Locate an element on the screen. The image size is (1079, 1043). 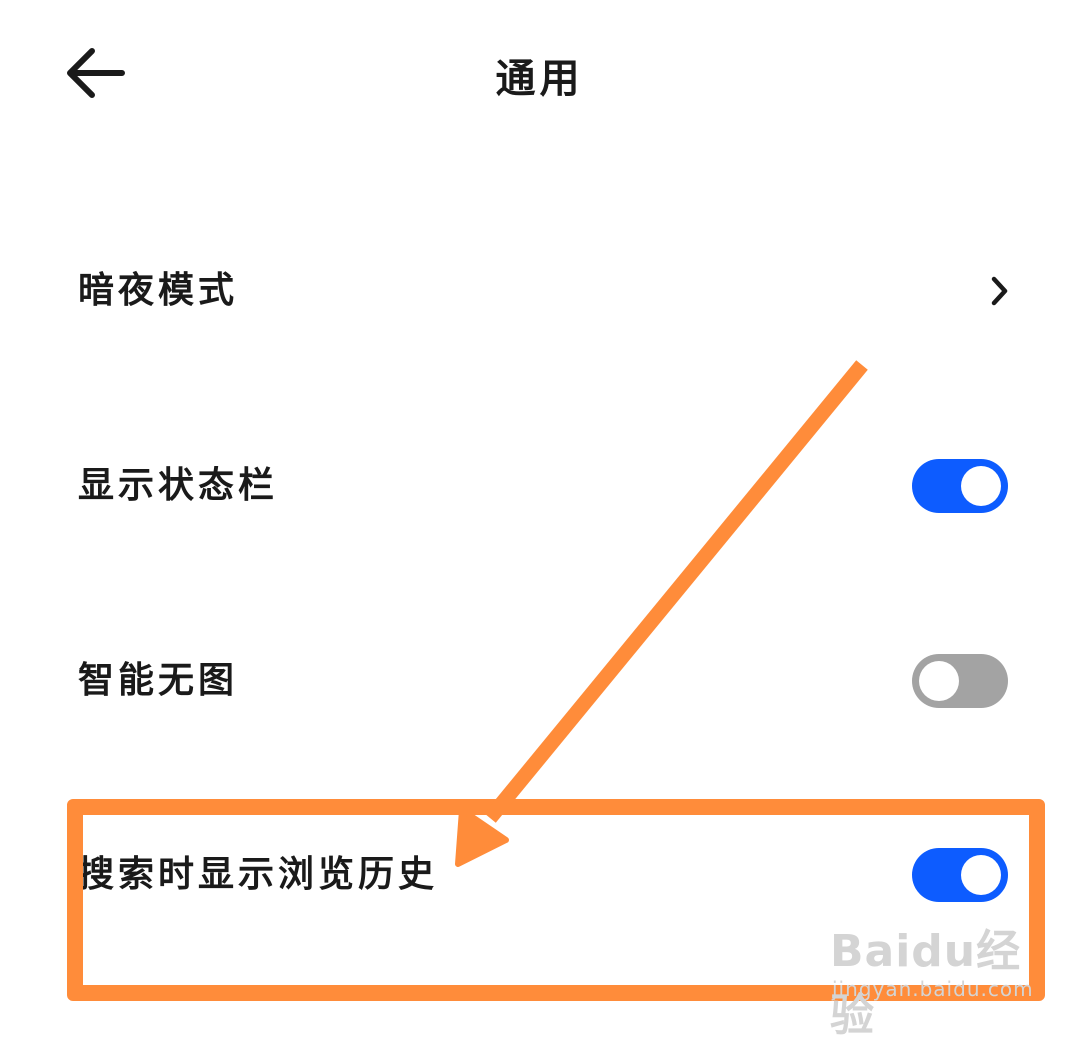
watermark-logo: Baidu经验 is located at coordinates (926, 983).